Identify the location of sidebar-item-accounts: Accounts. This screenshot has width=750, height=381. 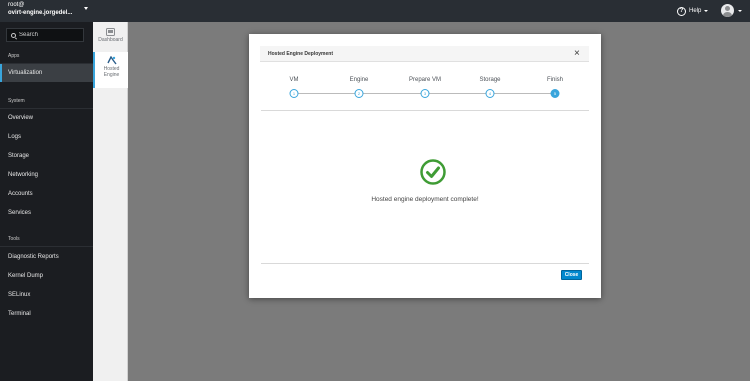
(46, 194).